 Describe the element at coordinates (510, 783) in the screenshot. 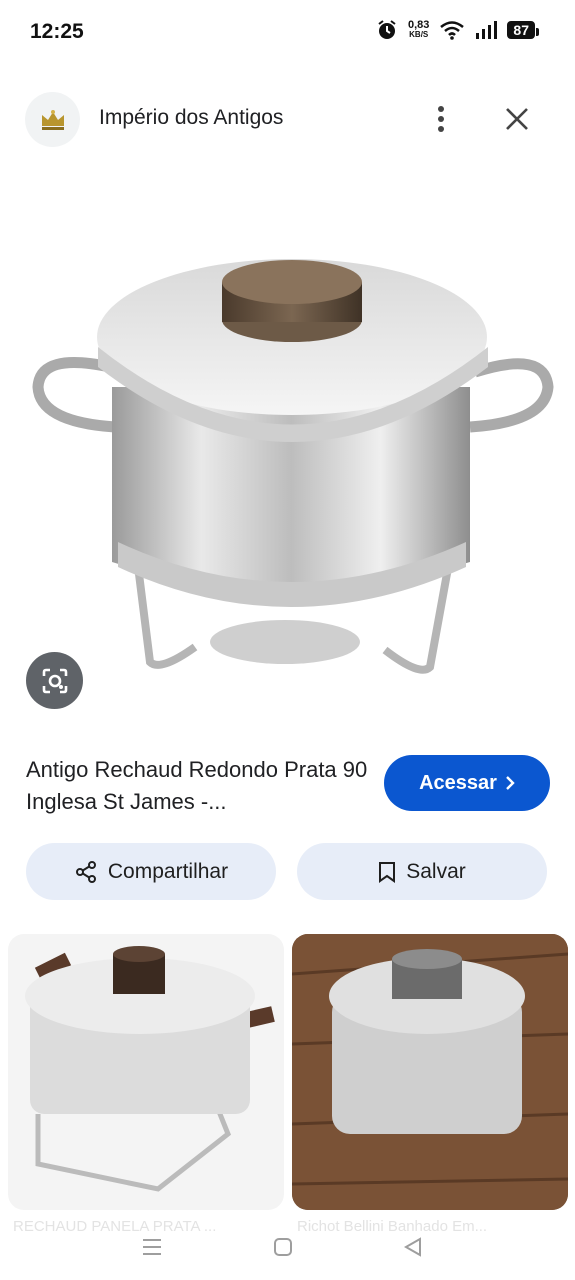

I see `chevron-right-icon` at that location.